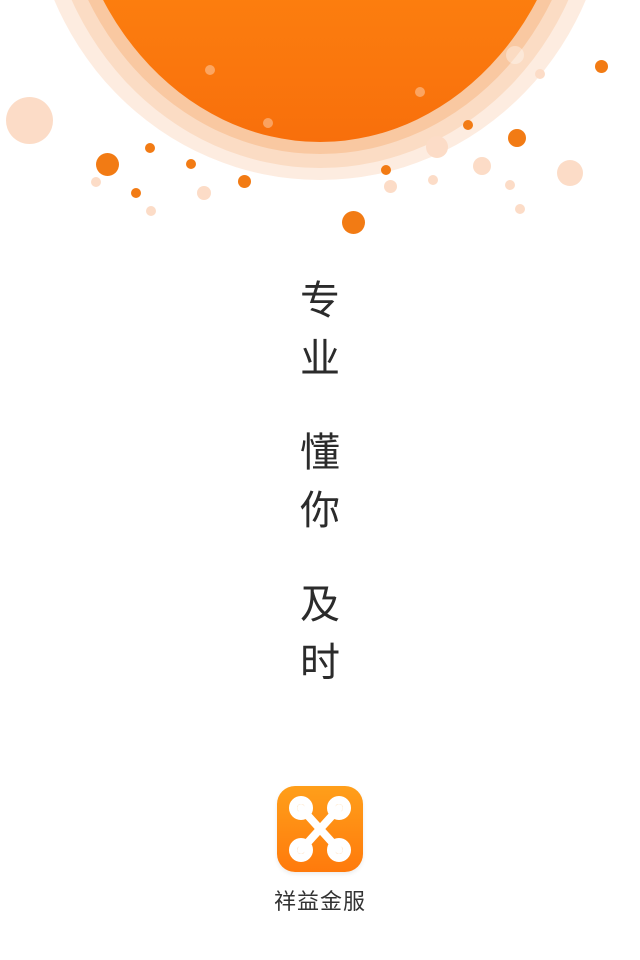 The image size is (640, 960). Describe the element at coordinates (320, 829) in the screenshot. I see `interlocking-x-logo-icon` at that location.